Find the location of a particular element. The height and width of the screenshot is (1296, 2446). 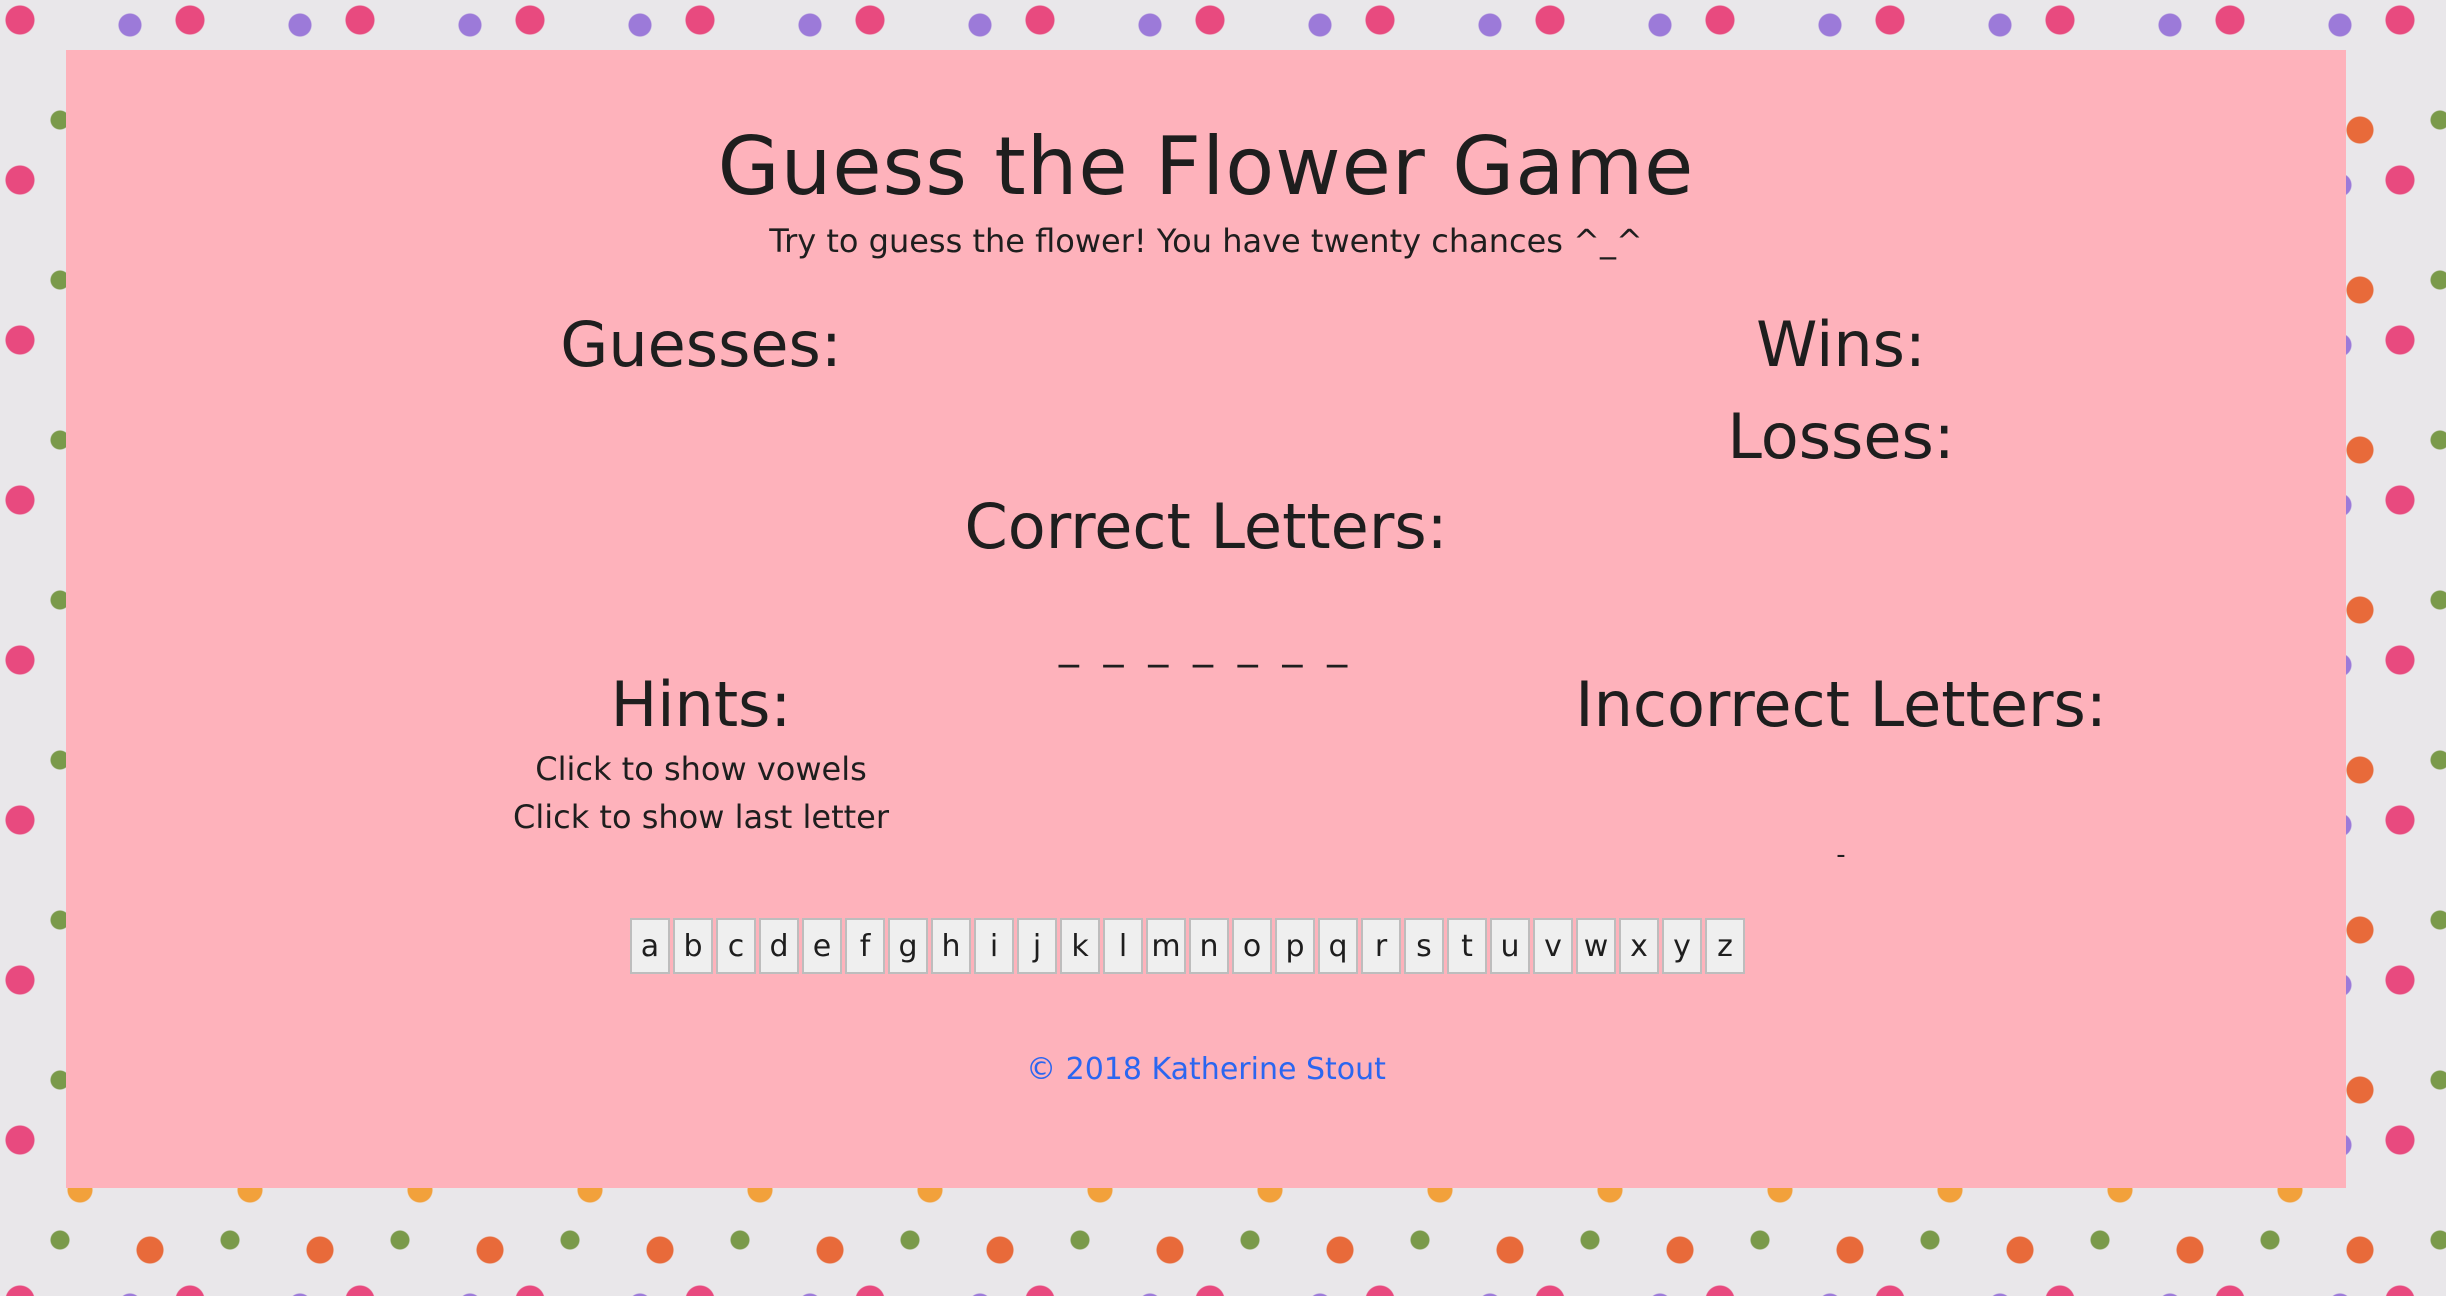

key-u: u is located at coordinates (1510, 946).